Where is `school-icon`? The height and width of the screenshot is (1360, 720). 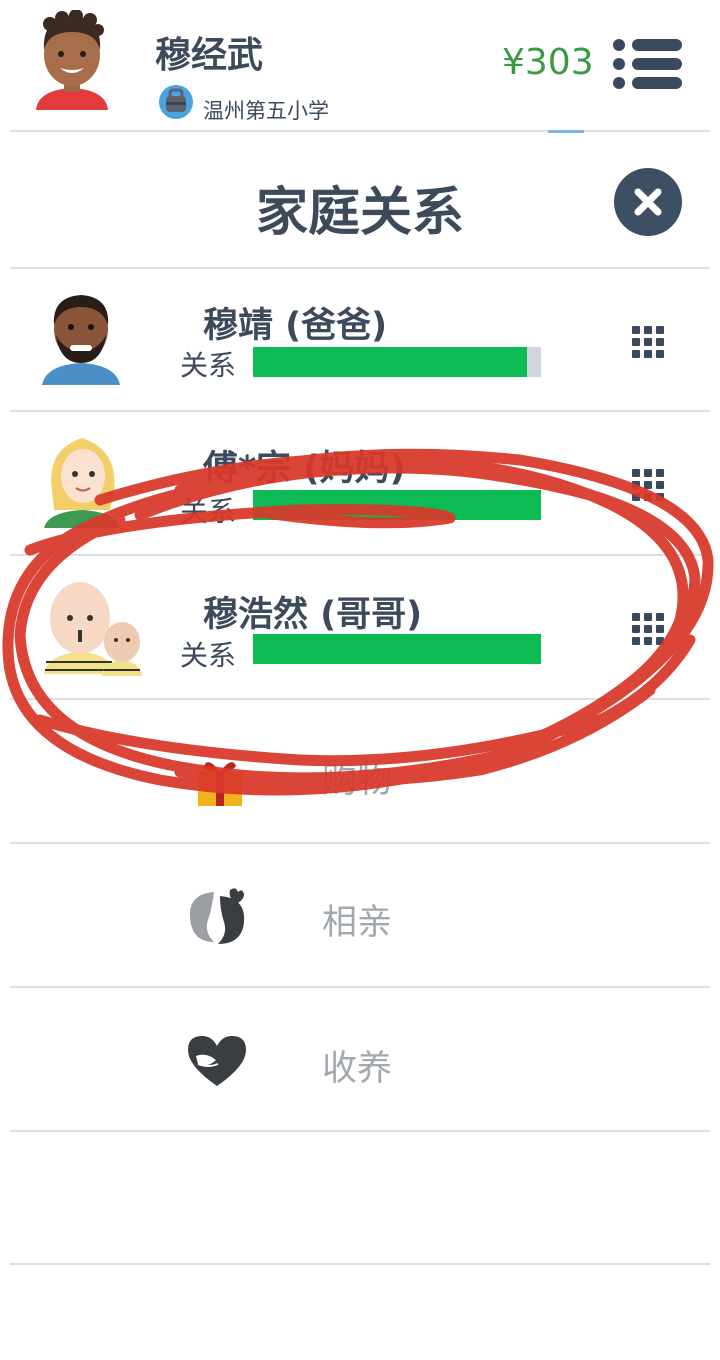 school-icon is located at coordinates (176, 102).